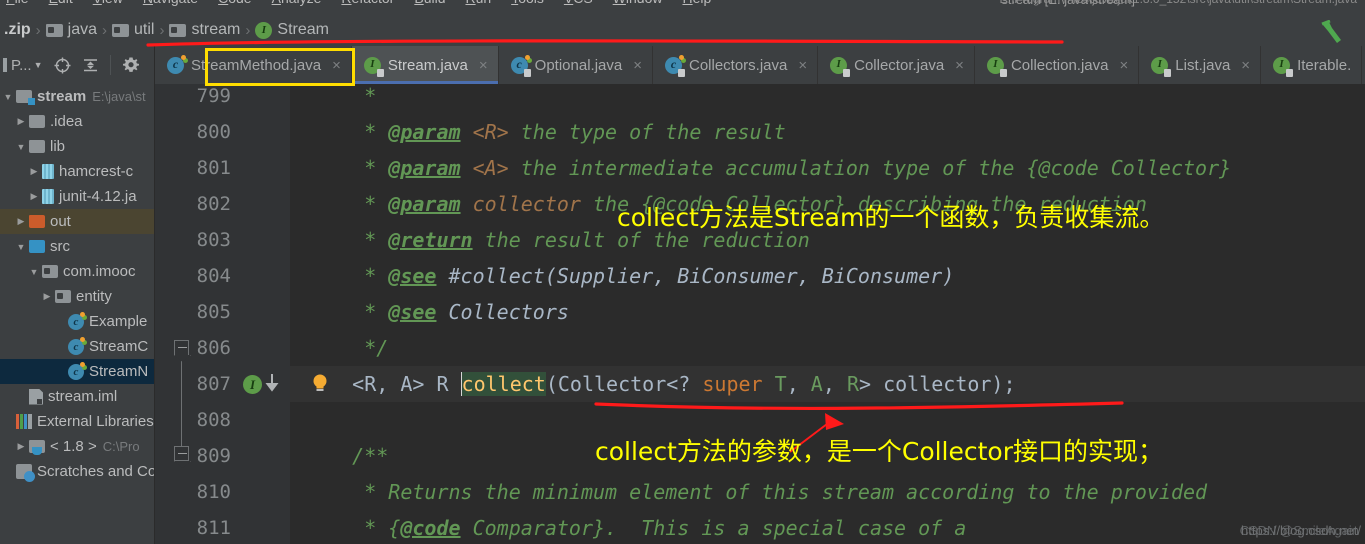 The height and width of the screenshot is (544, 1365). What do you see at coordinates (222, 527) in the screenshot?
I see `gutter-line: 811` at bounding box center [222, 527].